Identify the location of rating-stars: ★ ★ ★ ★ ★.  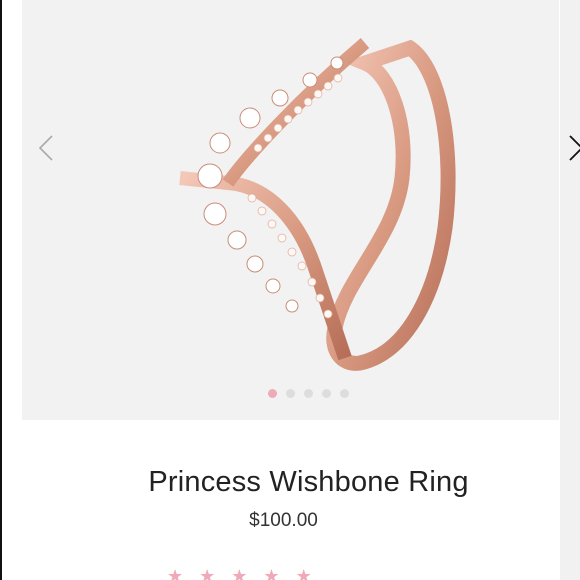
(239, 574).